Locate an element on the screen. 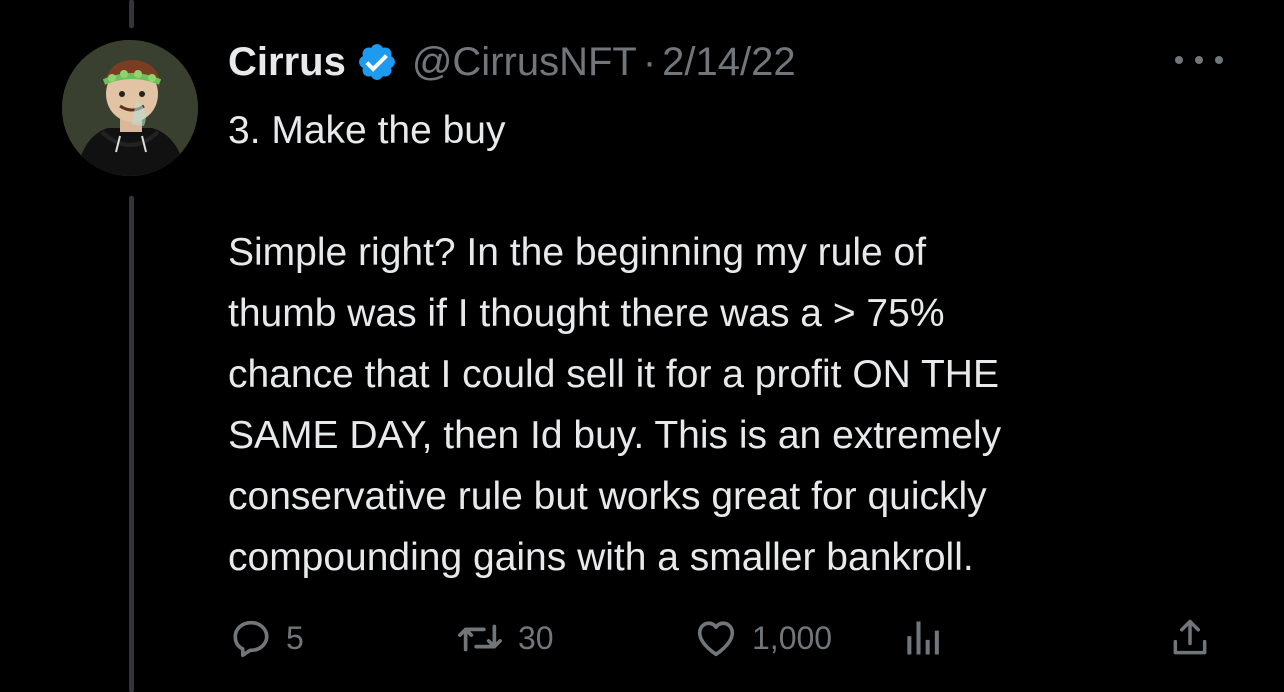  reply-icon is located at coordinates (251, 639).